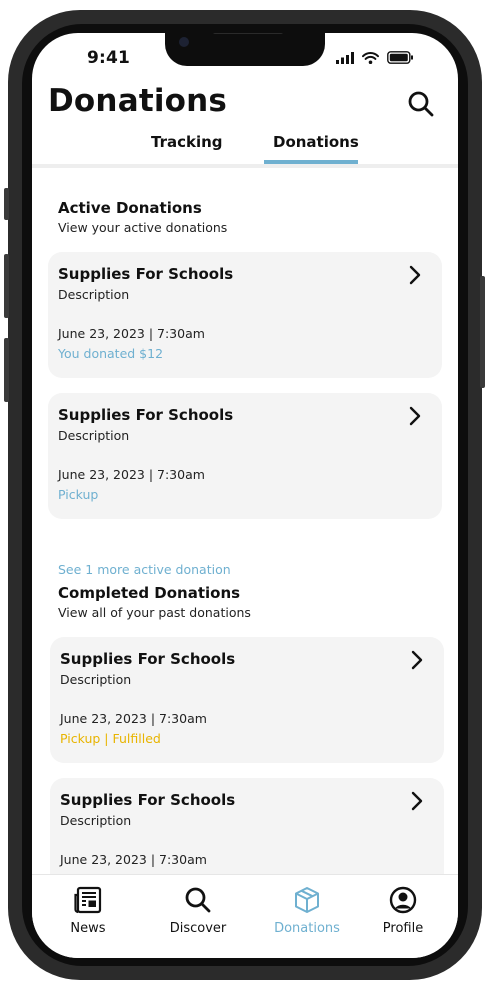 The width and height of the screenshot is (489, 988). What do you see at coordinates (109, 58) in the screenshot?
I see `status-time: 9:41` at bounding box center [109, 58].